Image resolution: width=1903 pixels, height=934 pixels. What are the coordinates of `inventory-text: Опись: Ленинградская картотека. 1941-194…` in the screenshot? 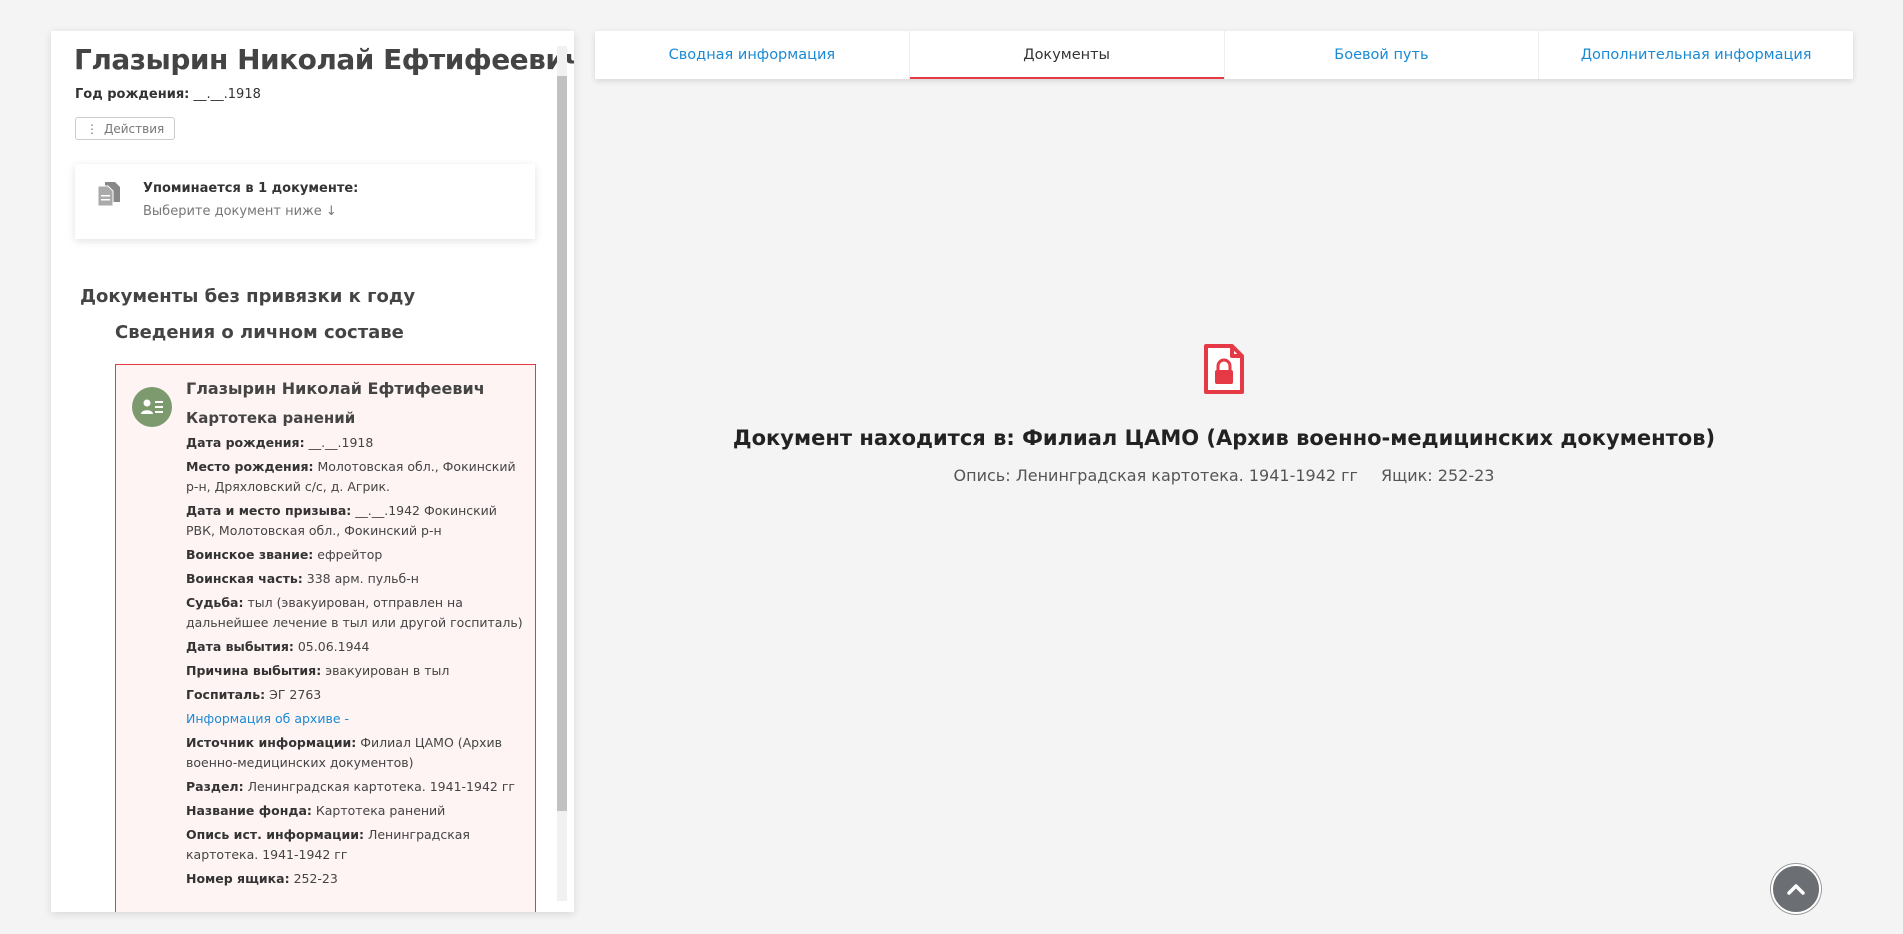 It's located at (1155, 475).